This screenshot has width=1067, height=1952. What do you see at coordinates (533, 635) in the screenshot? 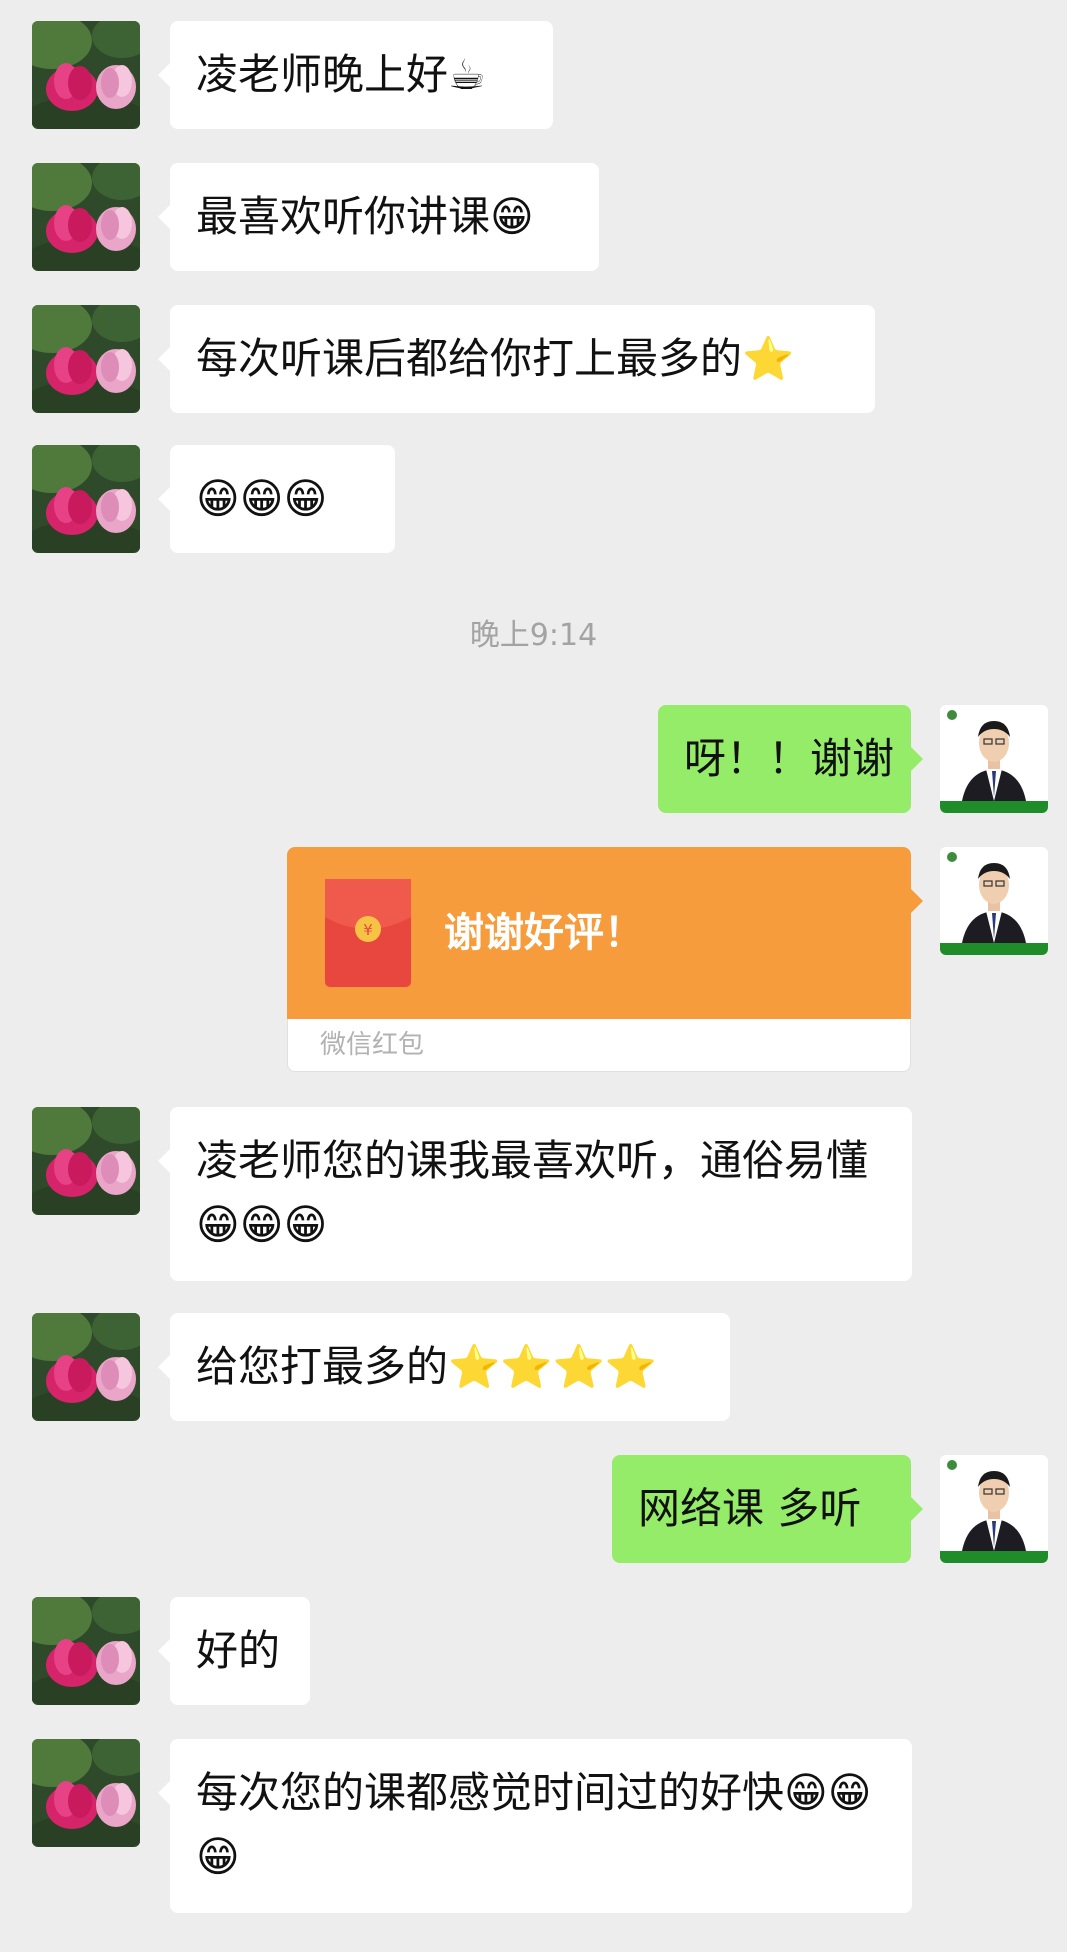
I see `chat-timestamp: 晚上9:14` at bounding box center [533, 635].